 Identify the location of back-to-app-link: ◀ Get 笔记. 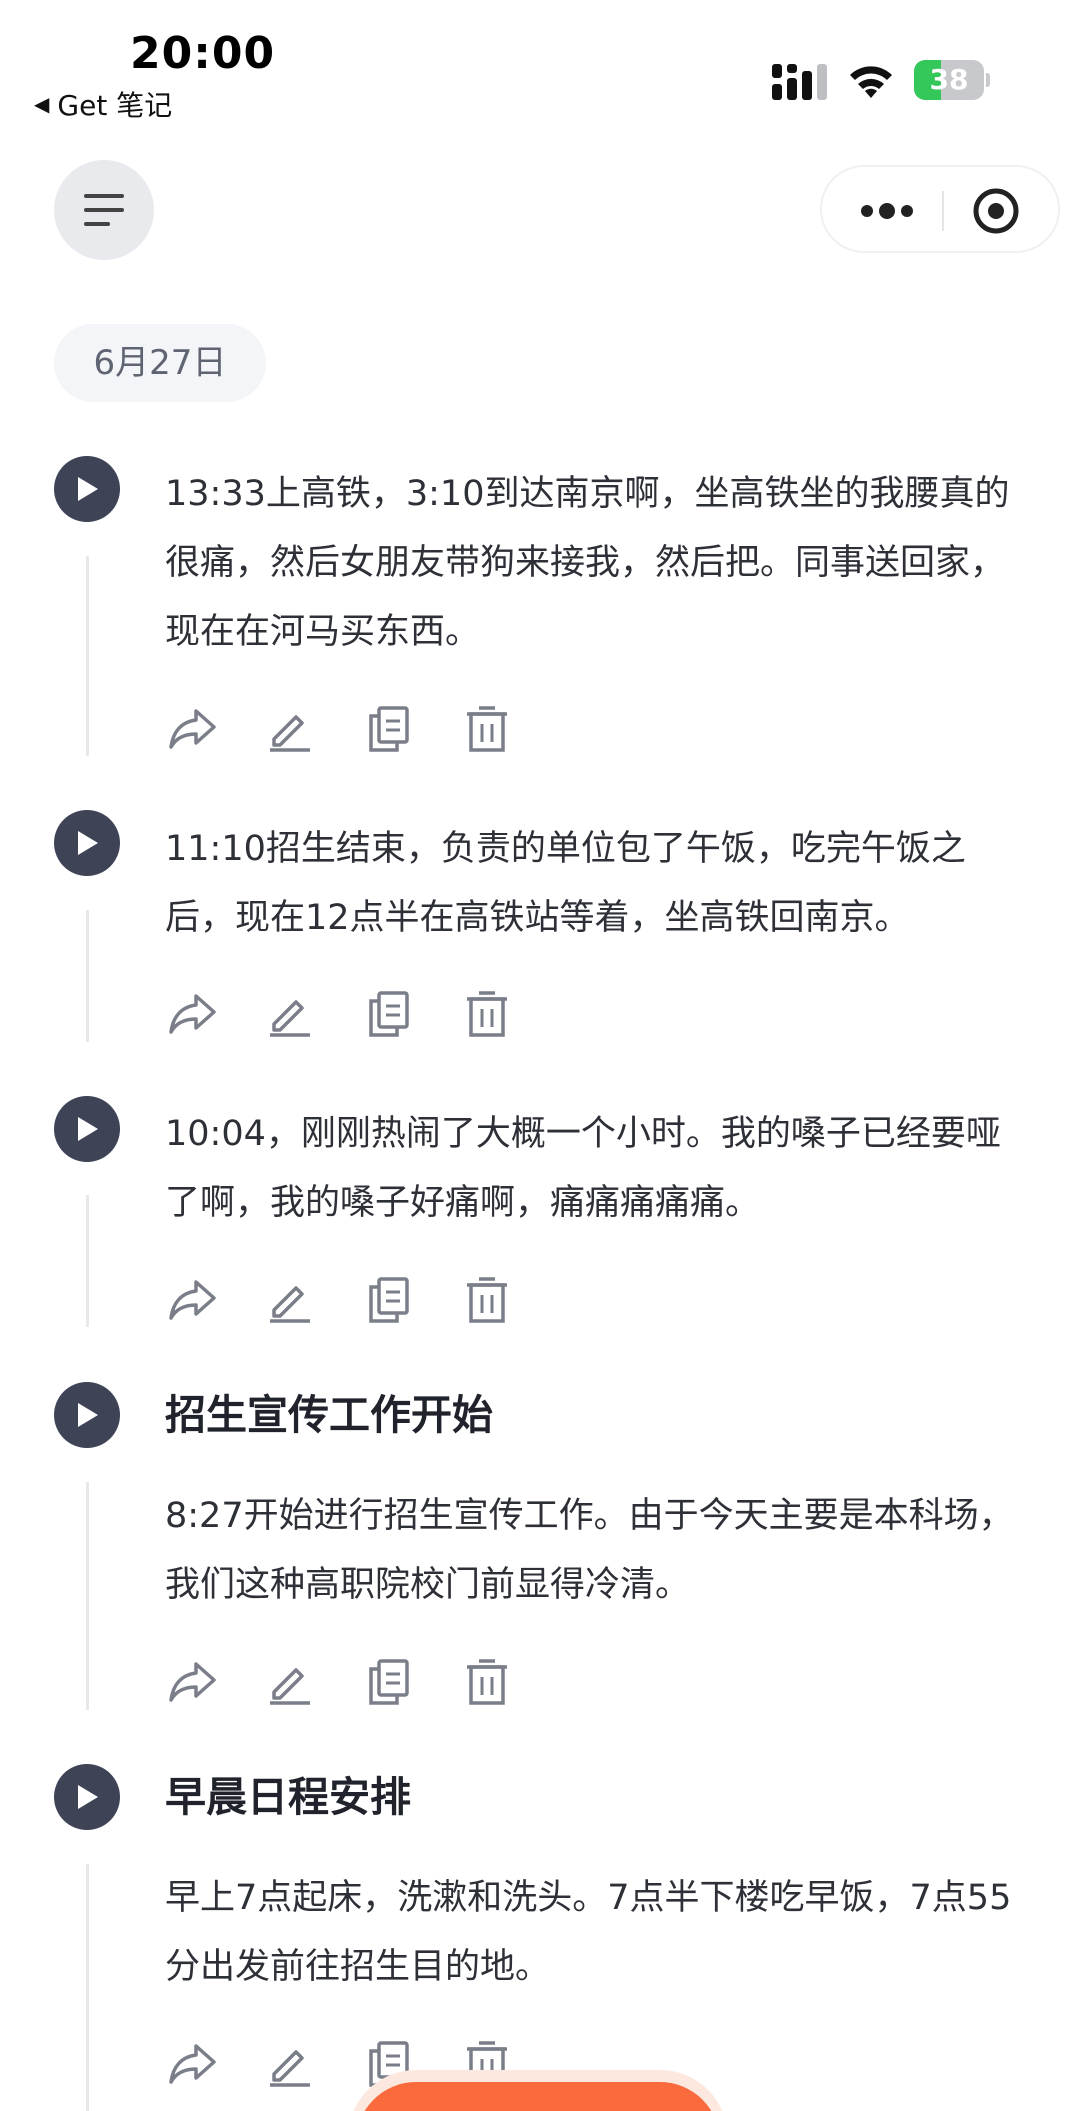
(103, 104).